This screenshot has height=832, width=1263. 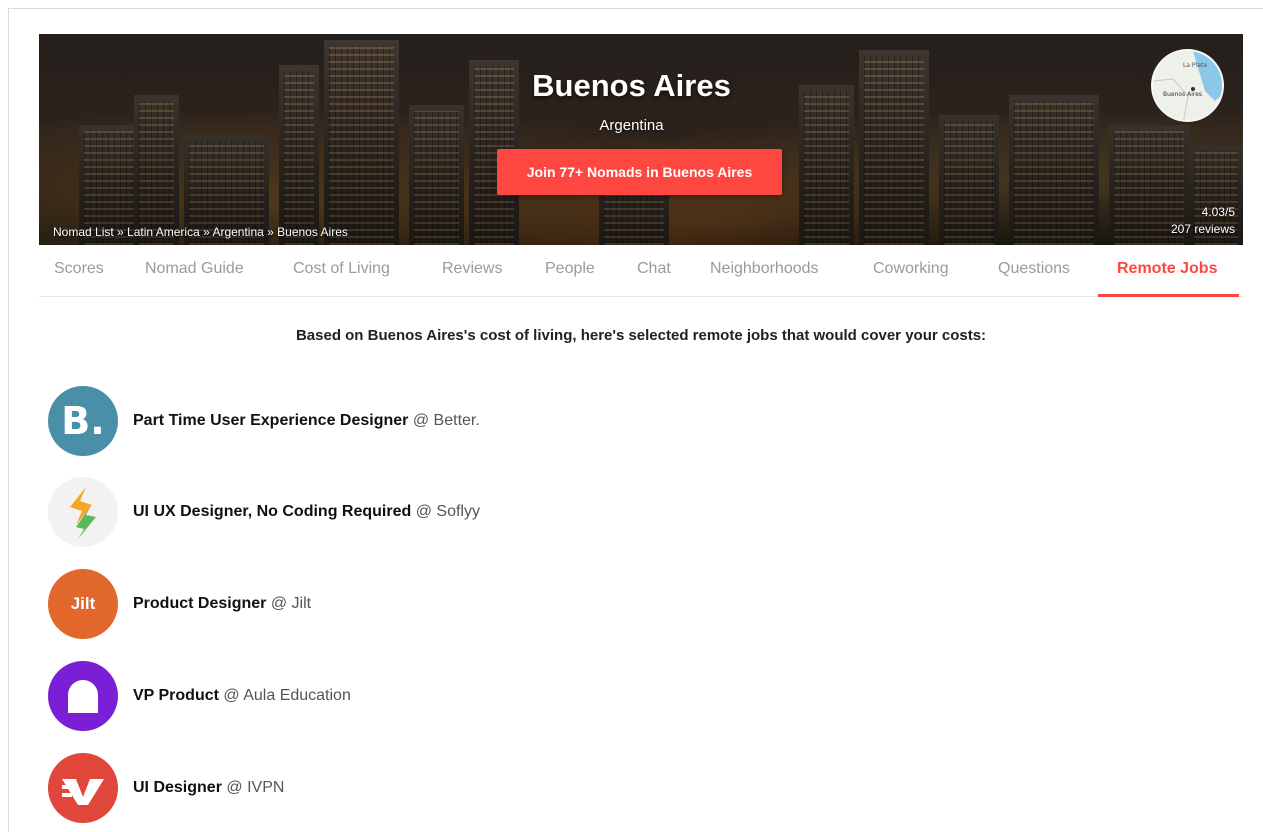 I want to click on job-title: UI Designer, so click(x=177, y=787).